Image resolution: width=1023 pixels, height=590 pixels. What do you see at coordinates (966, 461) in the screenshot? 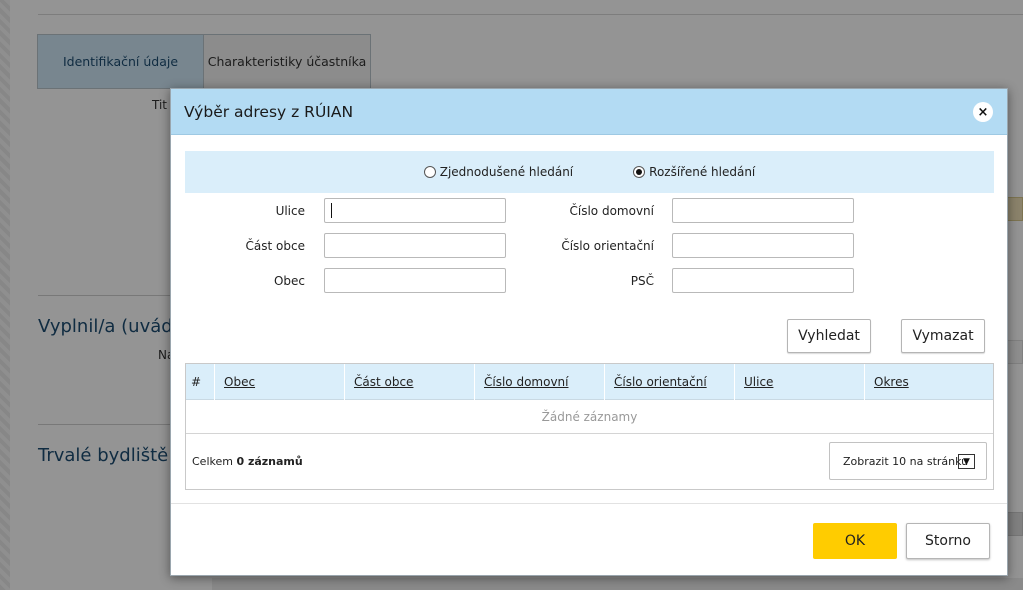
I see `chevron-down-icon: ▼` at bounding box center [966, 461].